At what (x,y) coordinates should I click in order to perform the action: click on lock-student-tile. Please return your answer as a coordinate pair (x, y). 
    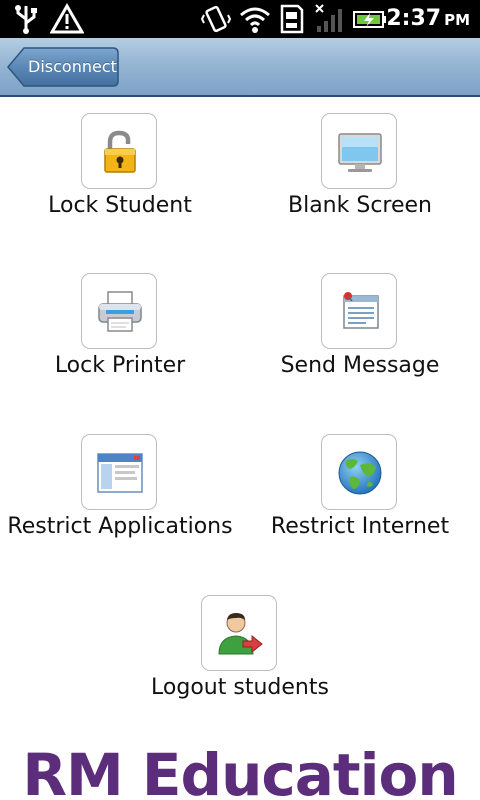
    Looking at the image, I should click on (119, 151).